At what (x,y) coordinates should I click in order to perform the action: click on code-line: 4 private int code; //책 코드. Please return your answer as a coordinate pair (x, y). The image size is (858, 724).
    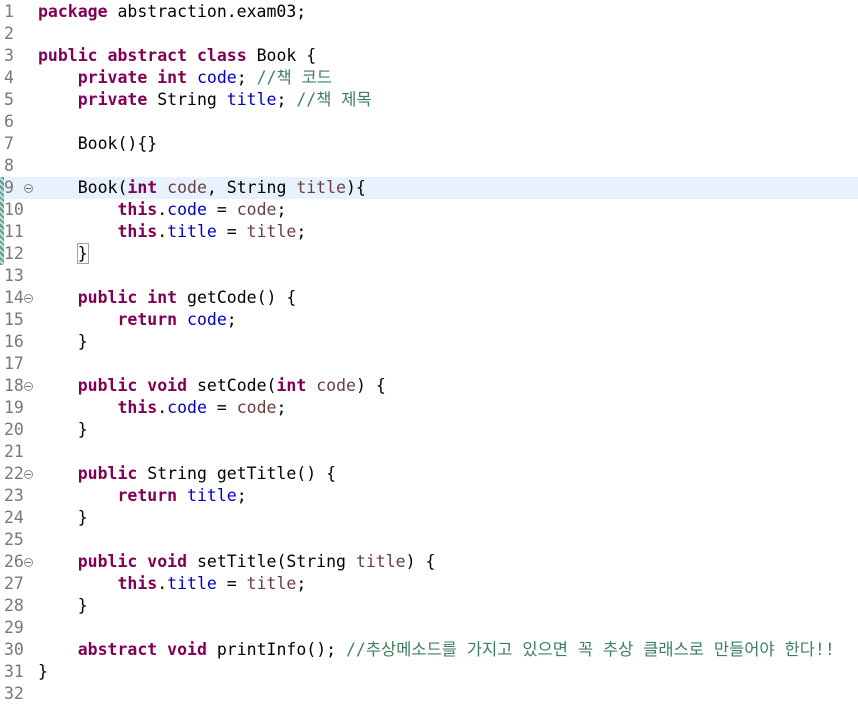
    Looking at the image, I should click on (429, 78).